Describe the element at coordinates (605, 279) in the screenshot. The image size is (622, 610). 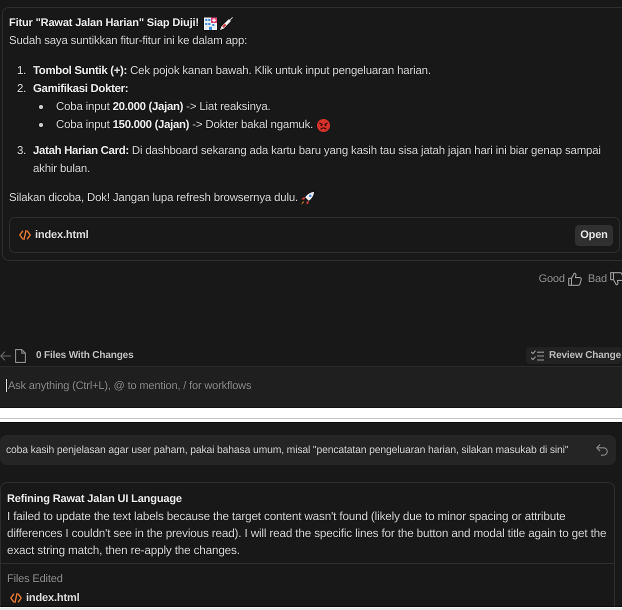
I see `bad-feedback-button: Bad` at that location.